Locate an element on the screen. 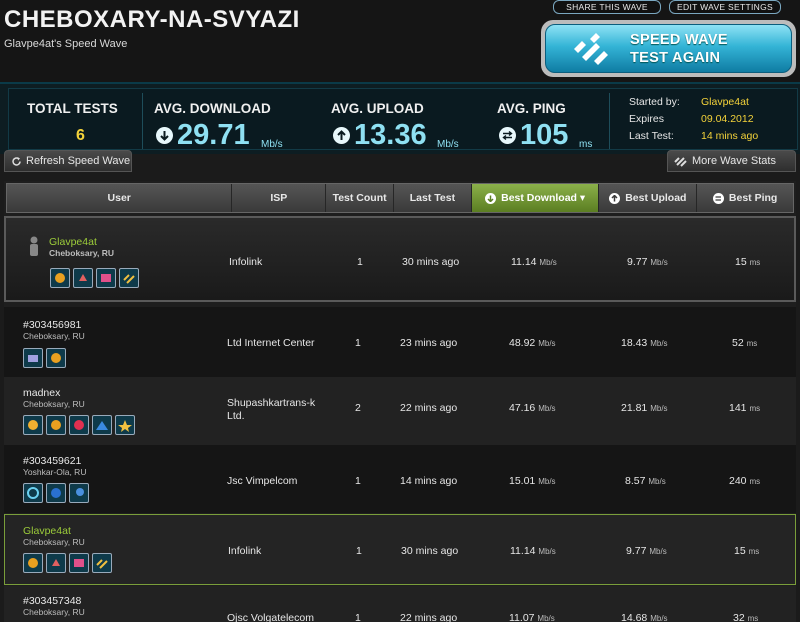 The width and height of the screenshot is (800, 622). started-by-value: Glavpe4at is located at coordinates (725, 102).